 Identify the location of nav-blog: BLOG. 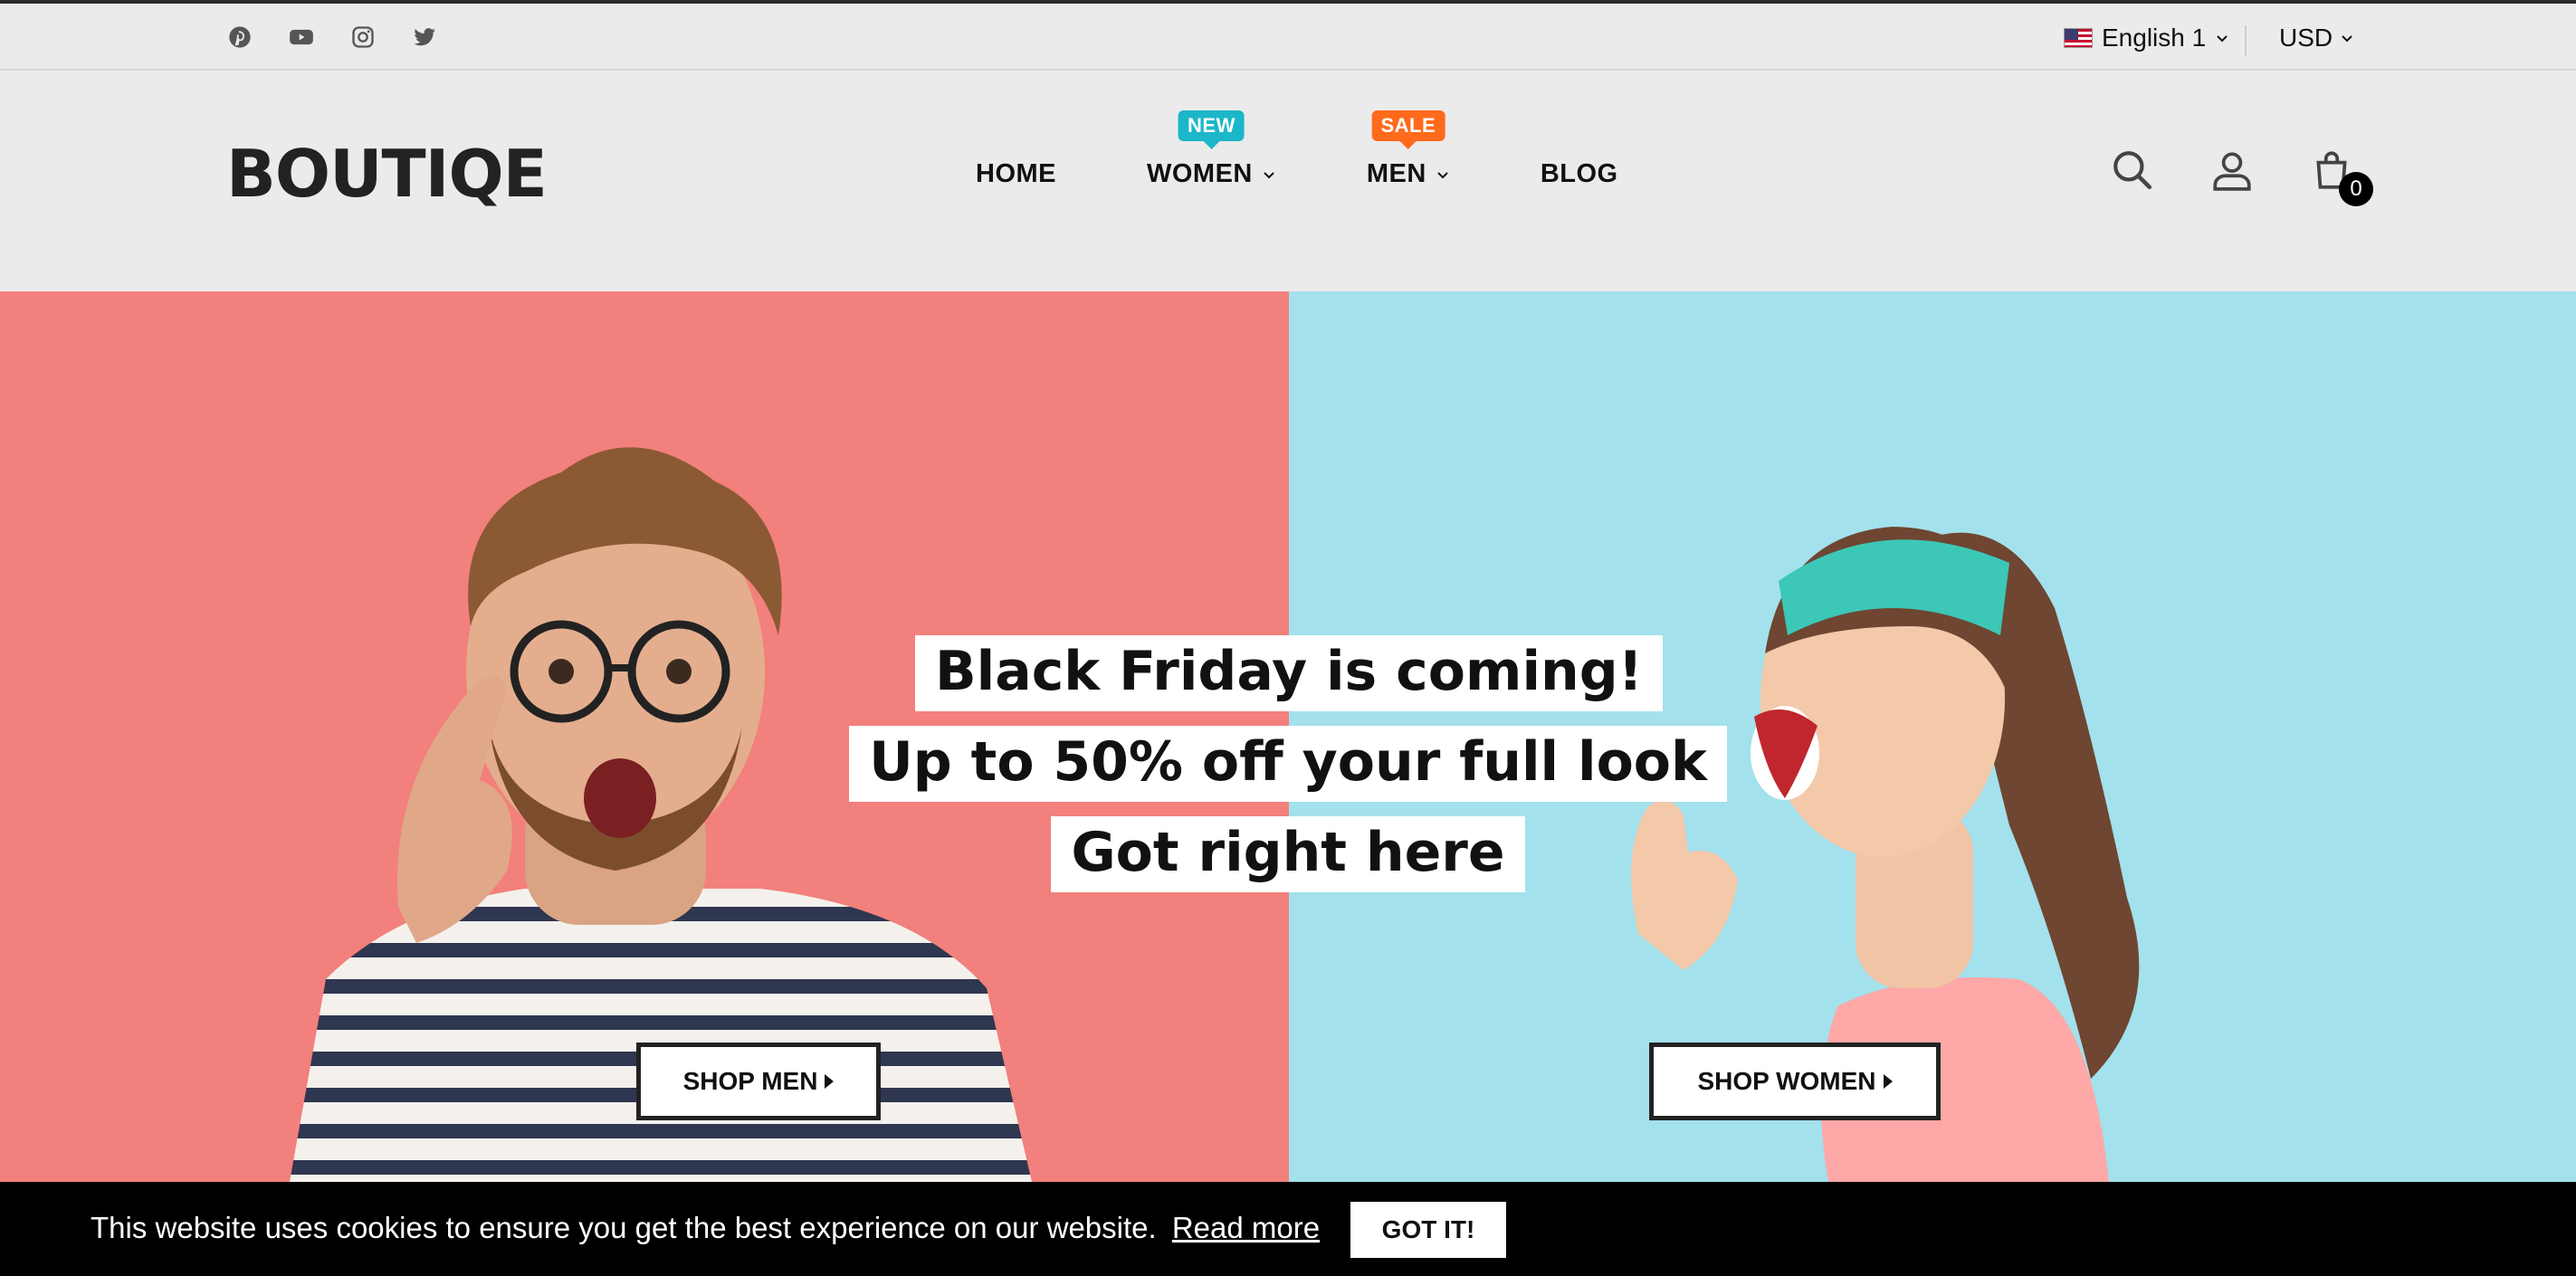
(1580, 174).